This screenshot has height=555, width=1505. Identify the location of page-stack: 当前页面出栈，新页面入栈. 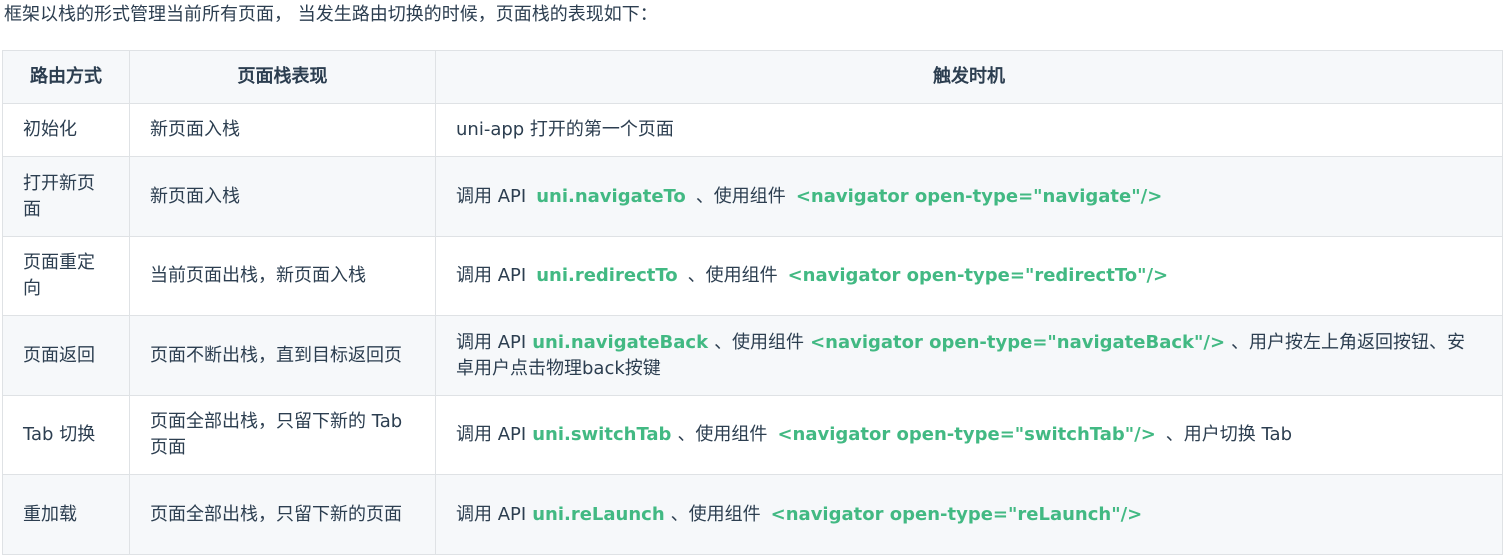
(282, 276).